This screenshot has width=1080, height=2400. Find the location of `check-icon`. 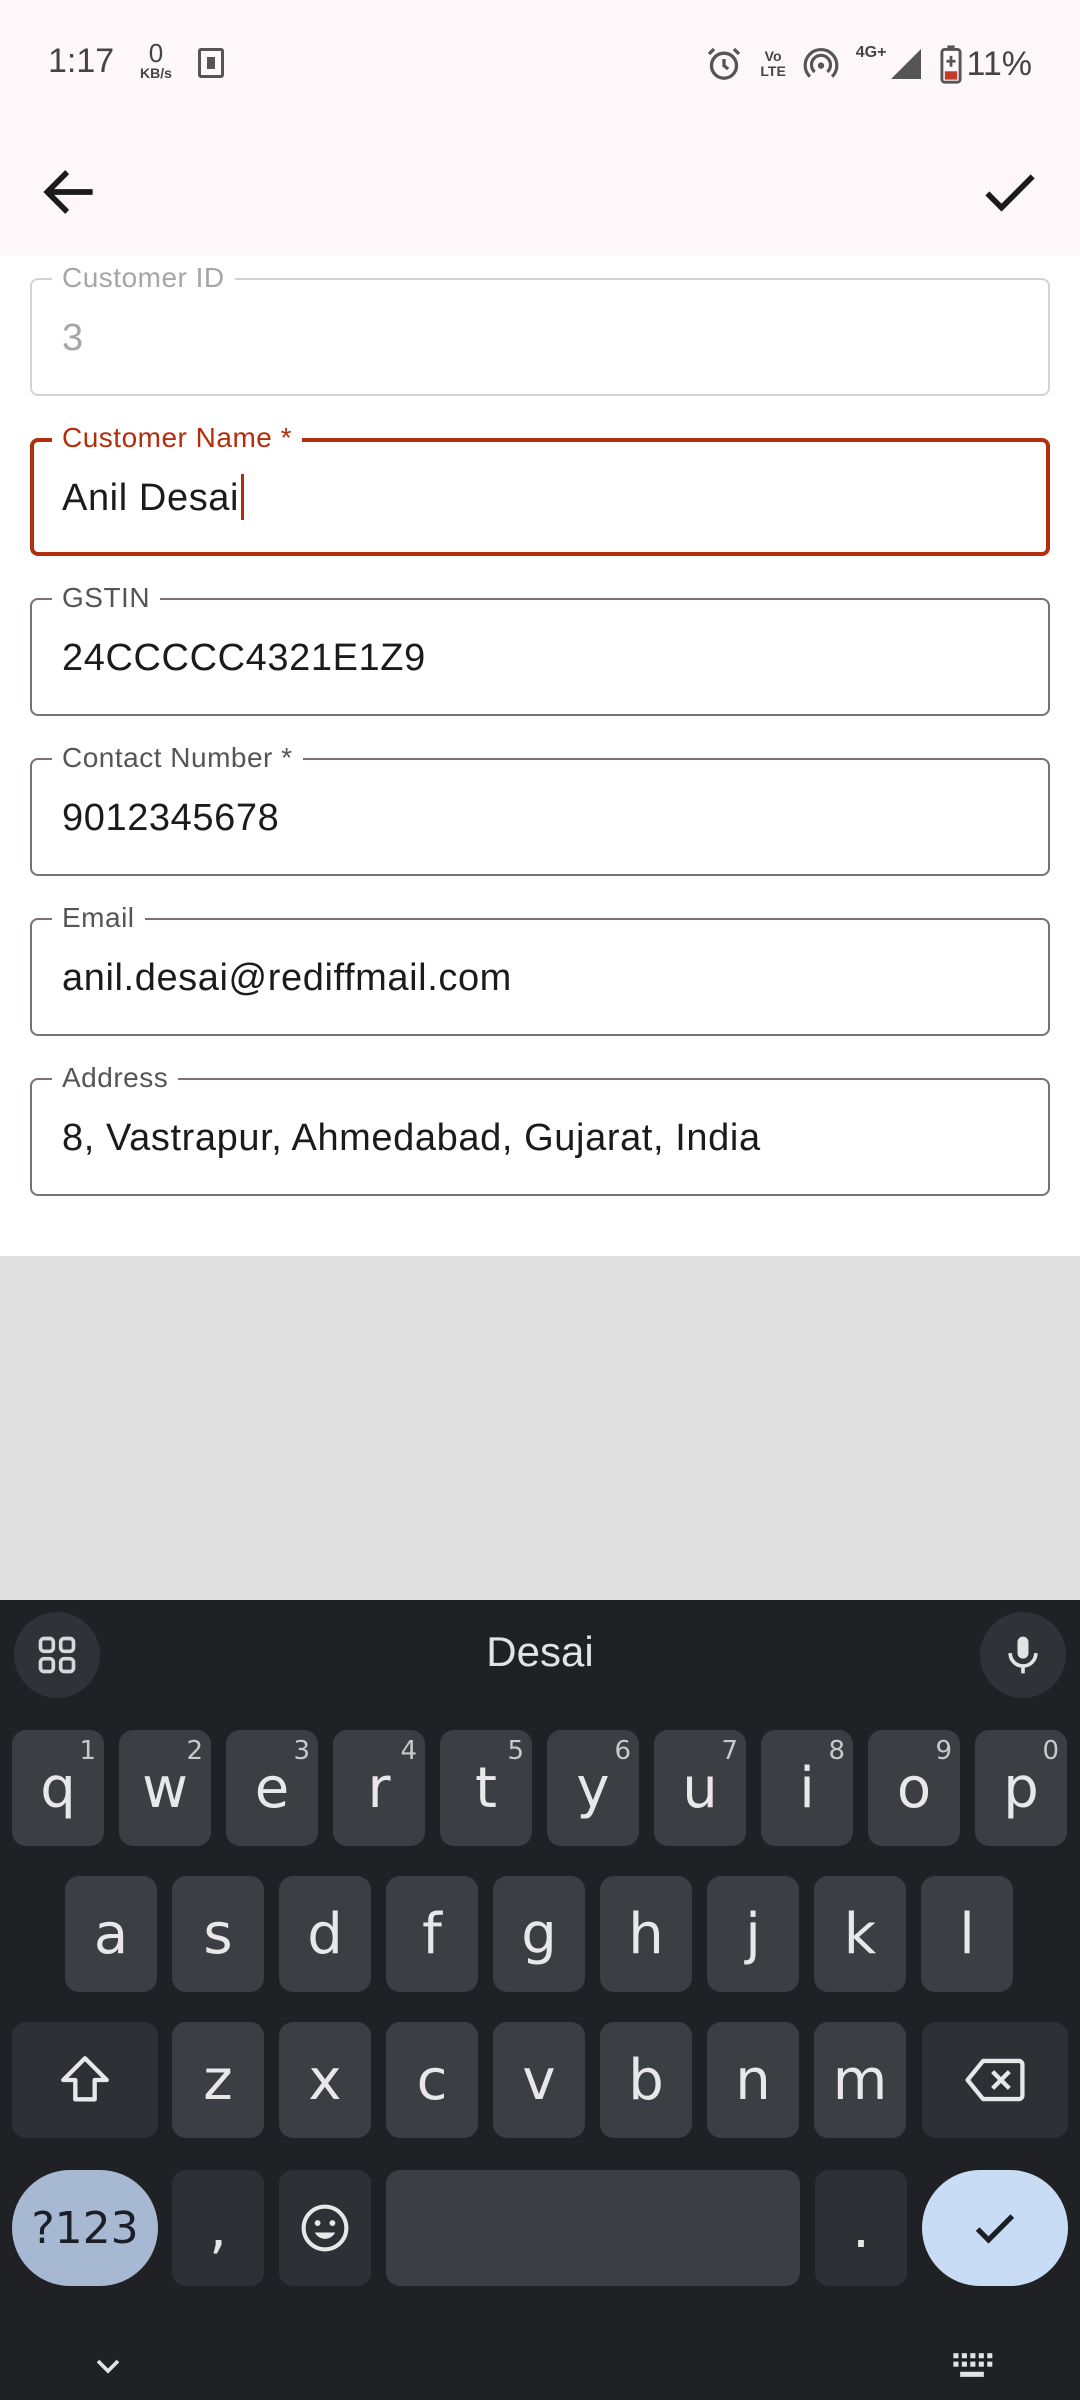

check-icon is located at coordinates (1010, 192).